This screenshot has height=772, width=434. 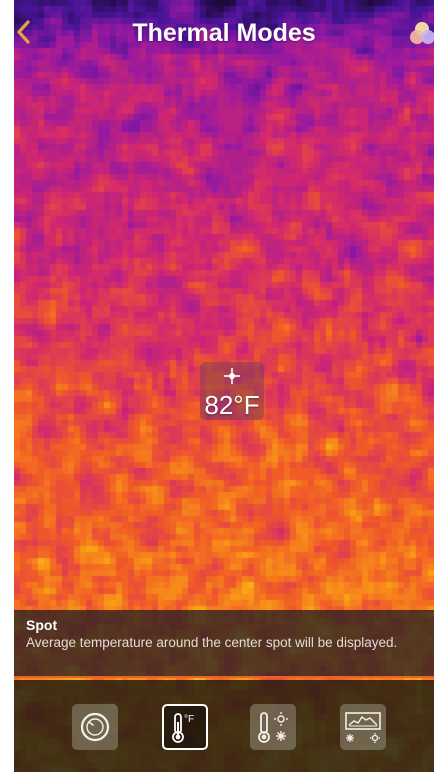 I want to click on palette-button, so click(x=421, y=34).